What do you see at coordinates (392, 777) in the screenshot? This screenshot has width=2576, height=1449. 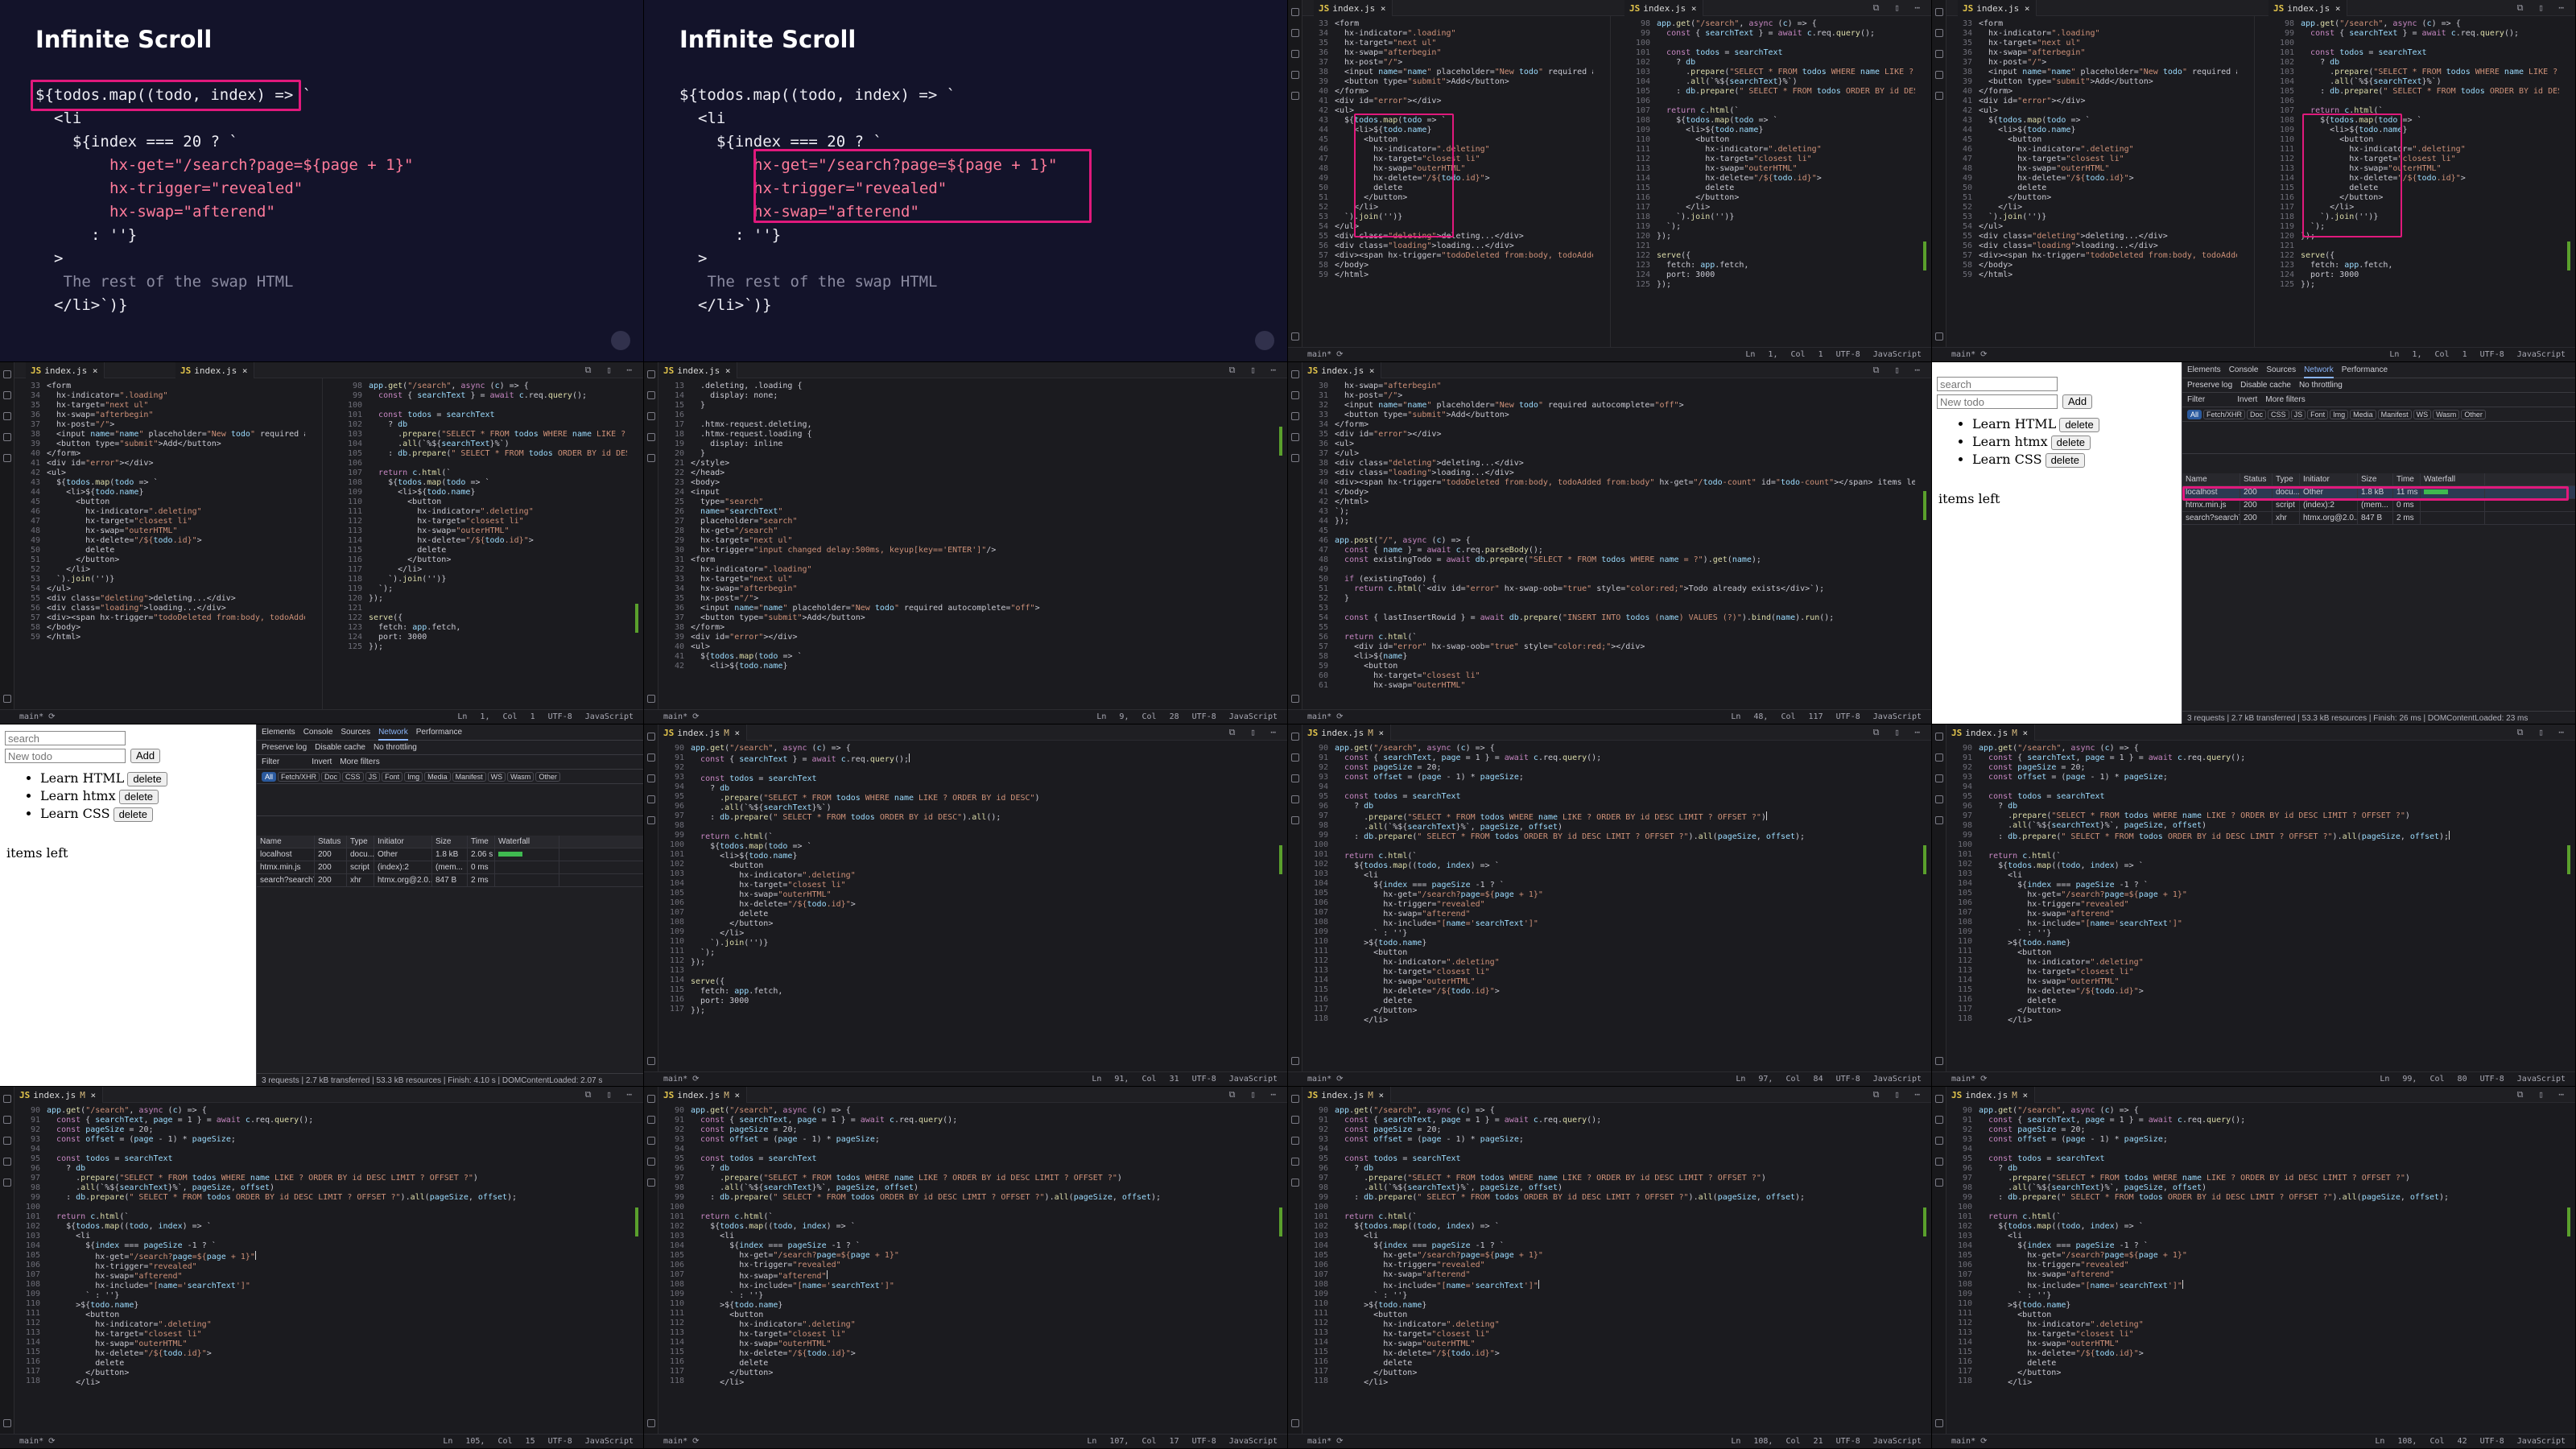 I see `filter-chip: Font` at bounding box center [392, 777].